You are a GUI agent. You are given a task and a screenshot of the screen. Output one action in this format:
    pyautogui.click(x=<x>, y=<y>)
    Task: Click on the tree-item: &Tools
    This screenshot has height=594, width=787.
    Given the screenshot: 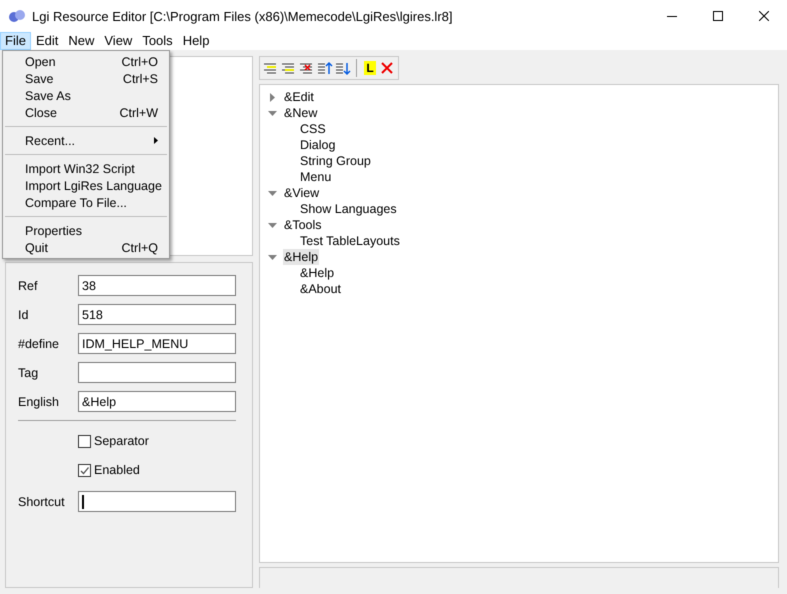 What is the action you would take?
    pyautogui.click(x=303, y=225)
    